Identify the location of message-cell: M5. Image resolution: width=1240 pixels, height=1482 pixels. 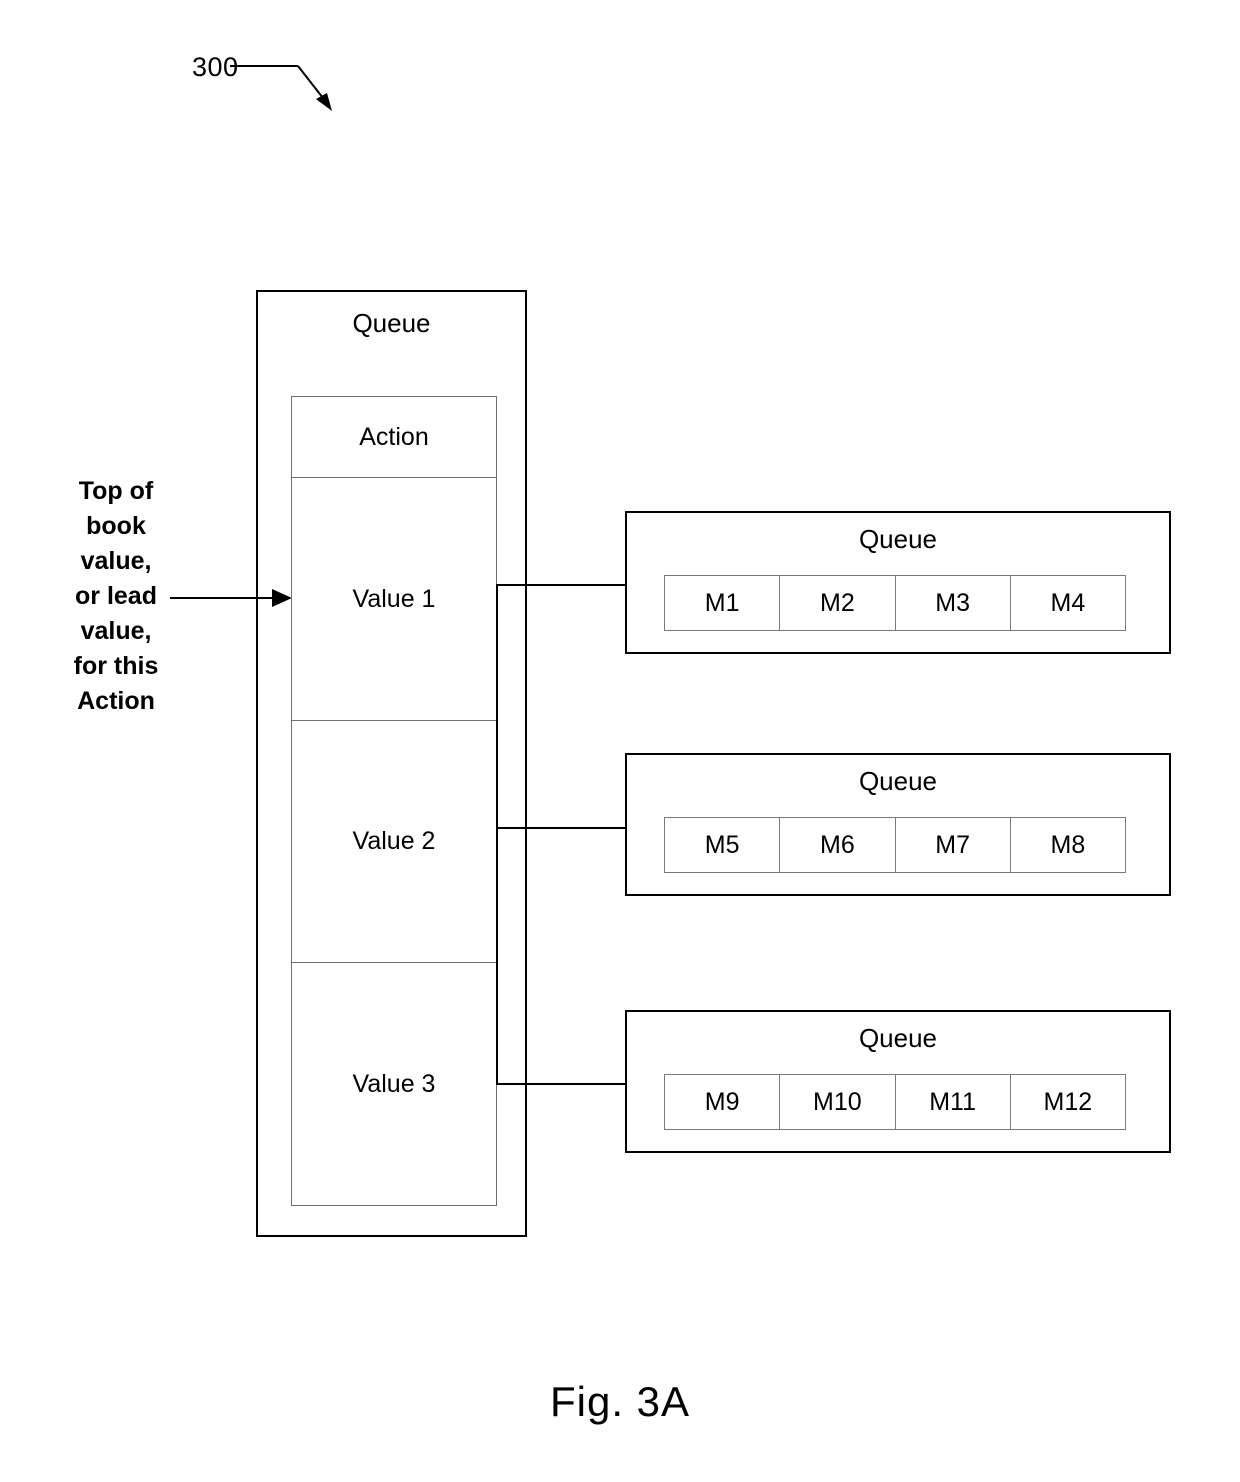
(723, 845).